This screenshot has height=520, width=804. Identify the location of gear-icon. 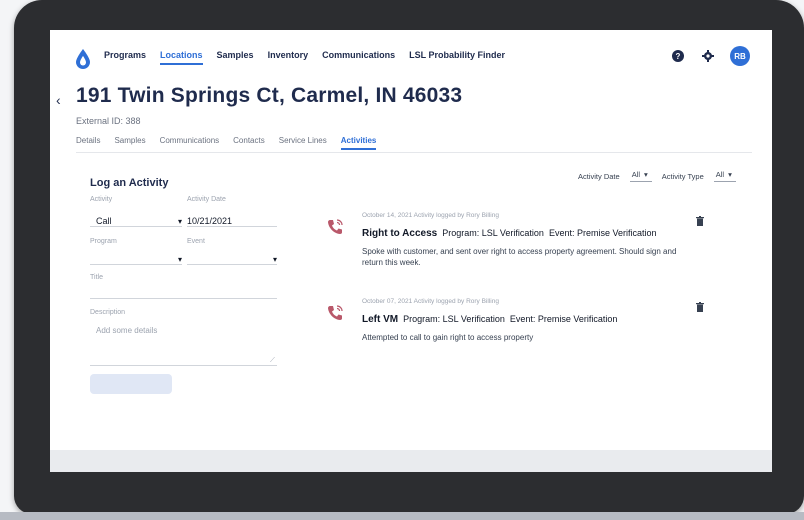
(708, 56).